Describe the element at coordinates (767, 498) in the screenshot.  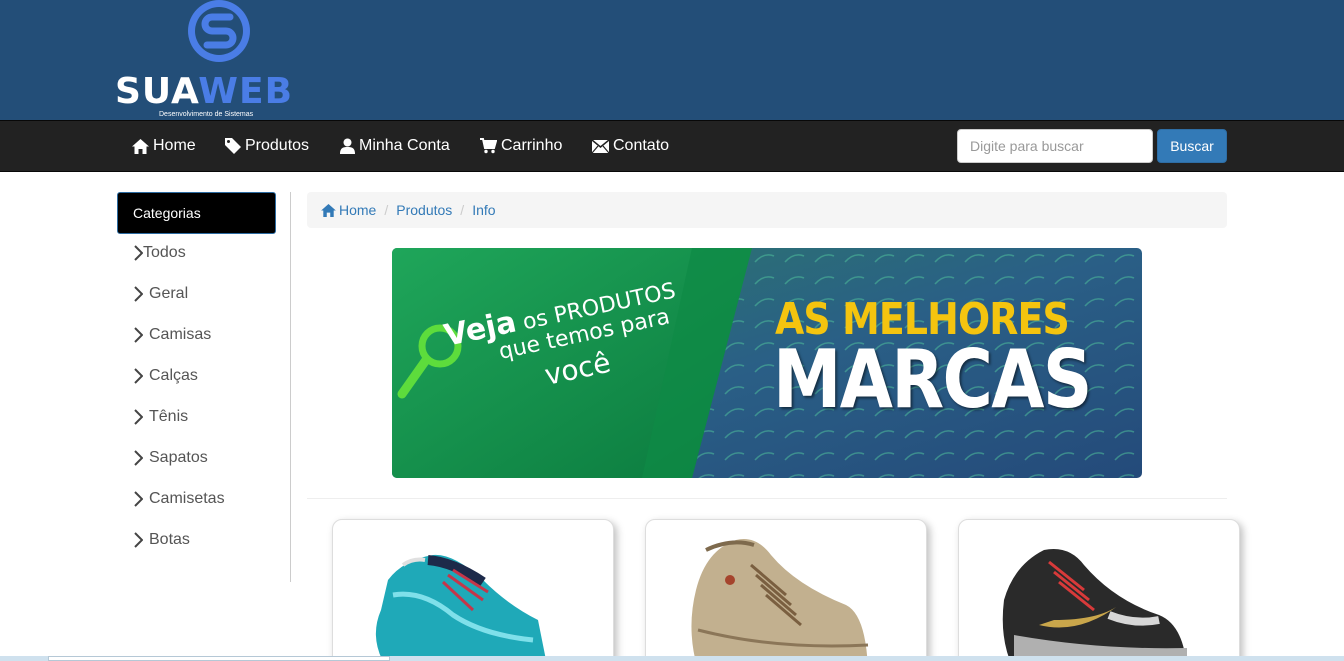
I see `content-divider` at that location.